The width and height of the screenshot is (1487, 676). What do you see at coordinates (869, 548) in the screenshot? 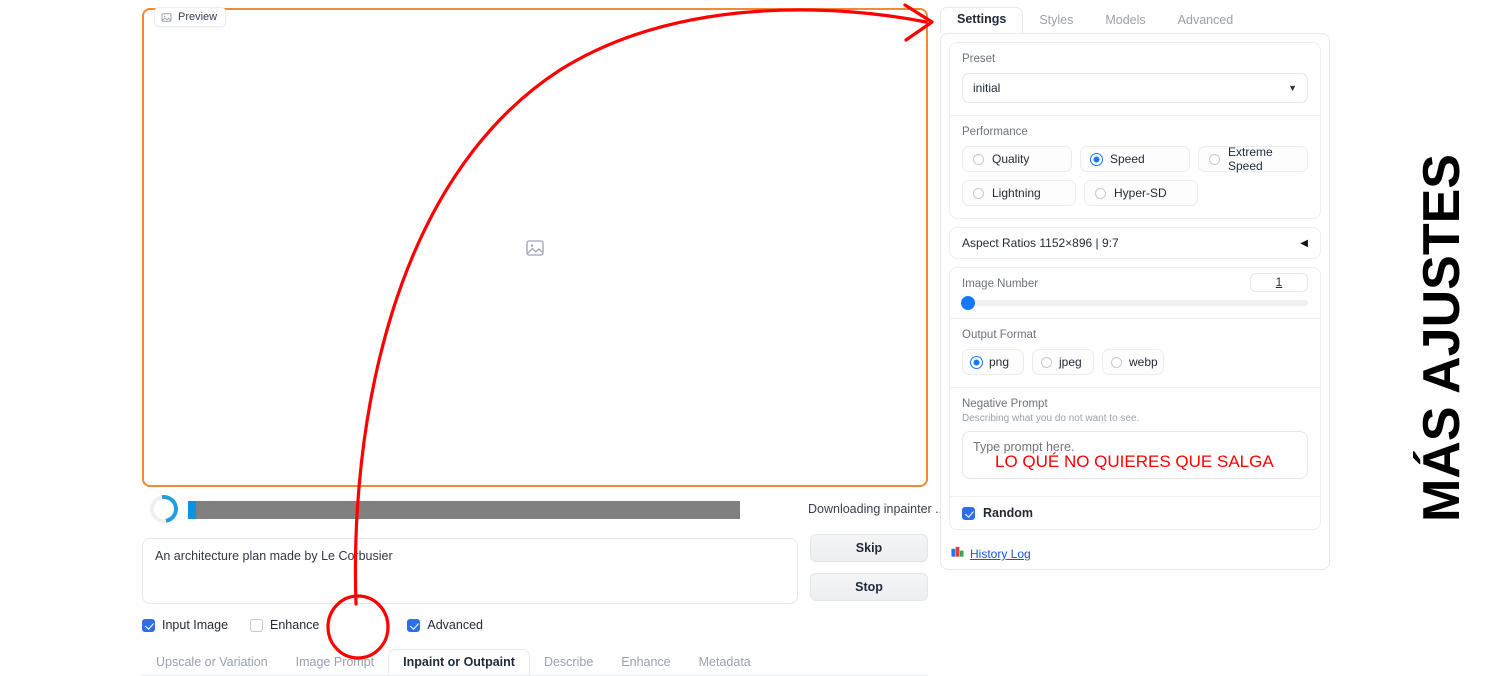
I see `skip-button: Skip` at bounding box center [869, 548].